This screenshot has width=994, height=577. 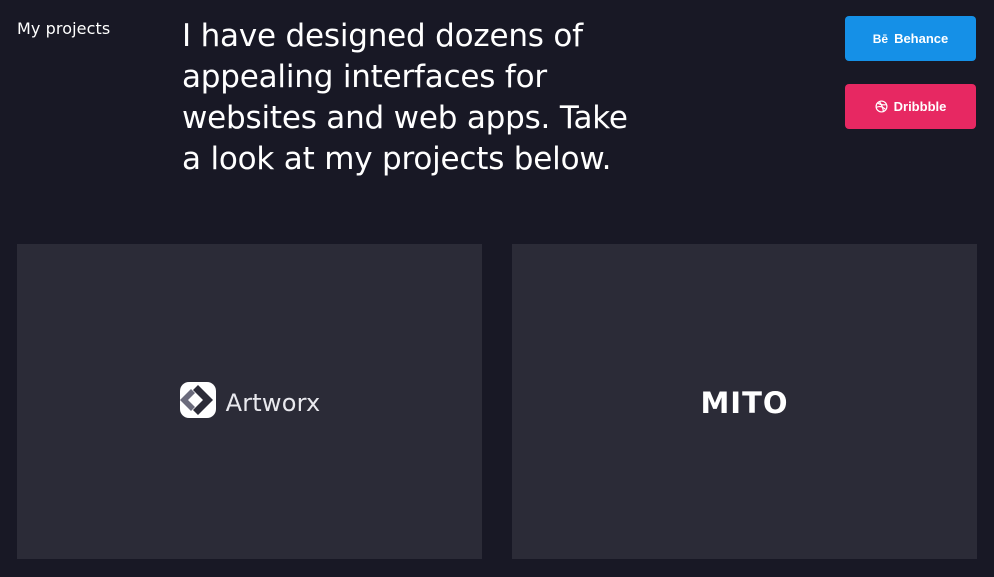 I want to click on dribbble-icon, so click(x=881, y=106).